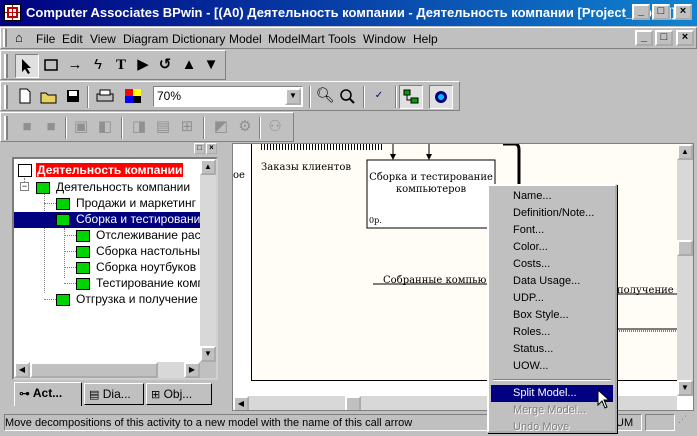  What do you see at coordinates (141, 236) in the screenshot?
I see `tree-item: Отслеживание расп` at bounding box center [141, 236].